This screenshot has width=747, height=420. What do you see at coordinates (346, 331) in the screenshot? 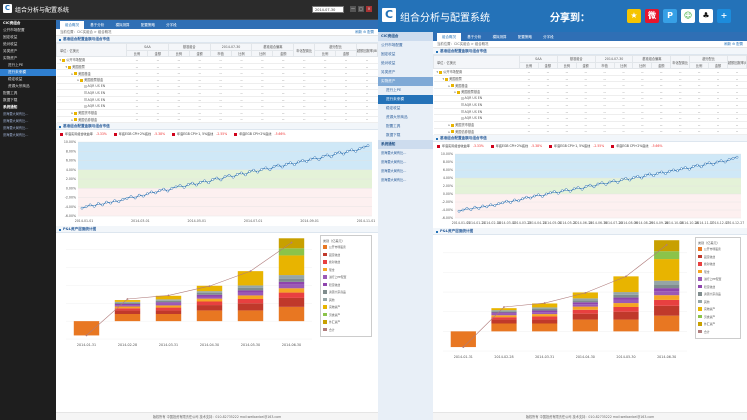
I see `legend-entry: 合计` at bounding box center [346, 331].